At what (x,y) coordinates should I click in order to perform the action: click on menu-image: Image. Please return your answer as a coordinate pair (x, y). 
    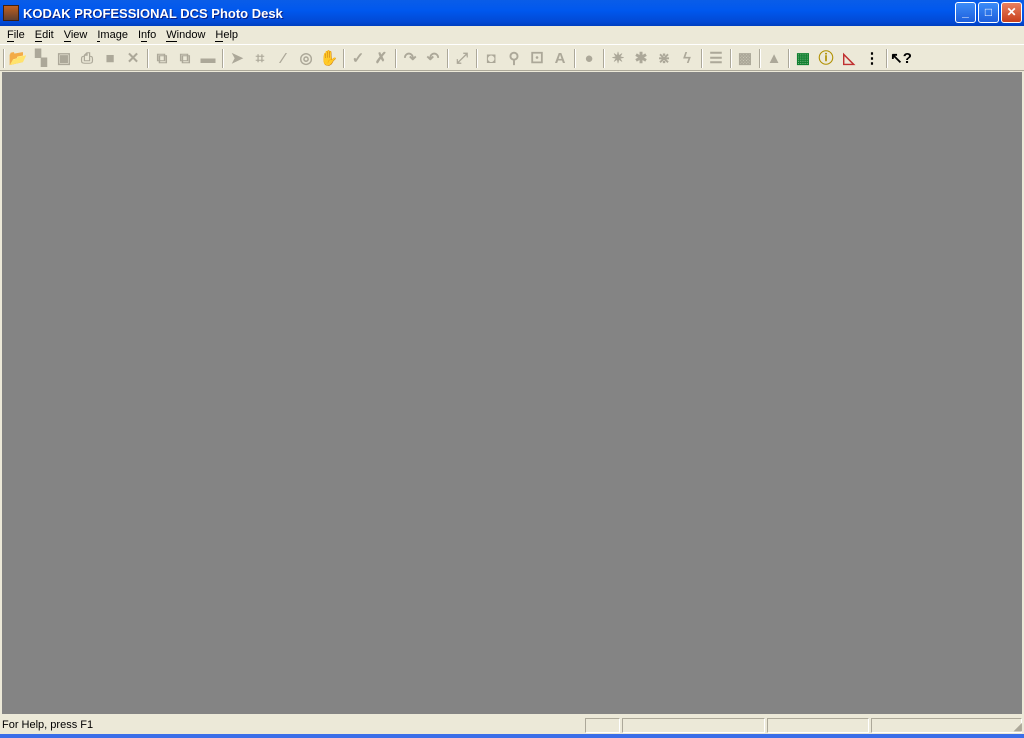
    Looking at the image, I should click on (112, 35).